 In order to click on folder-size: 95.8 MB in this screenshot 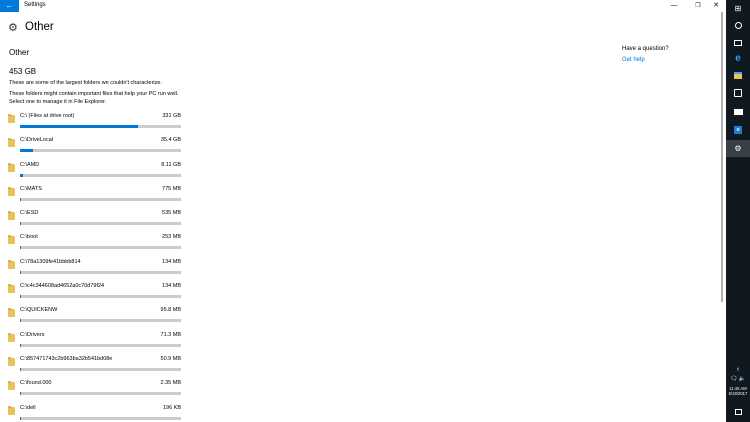, I will do `click(170, 310)`.